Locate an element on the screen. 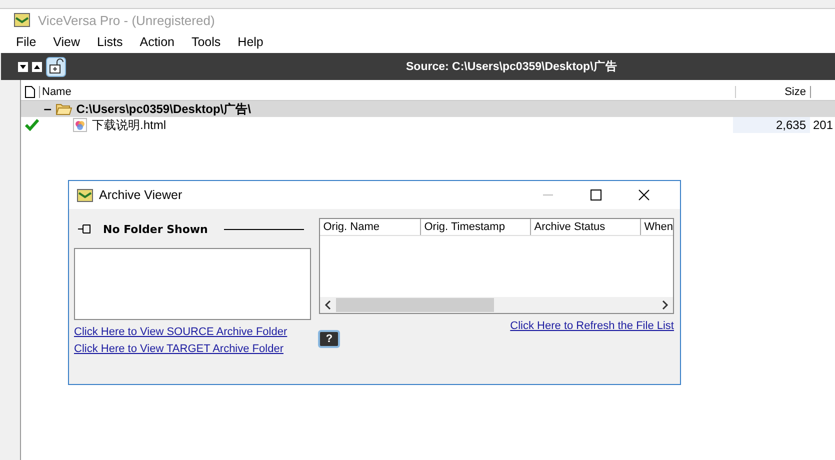  menu-item: Help is located at coordinates (251, 42).